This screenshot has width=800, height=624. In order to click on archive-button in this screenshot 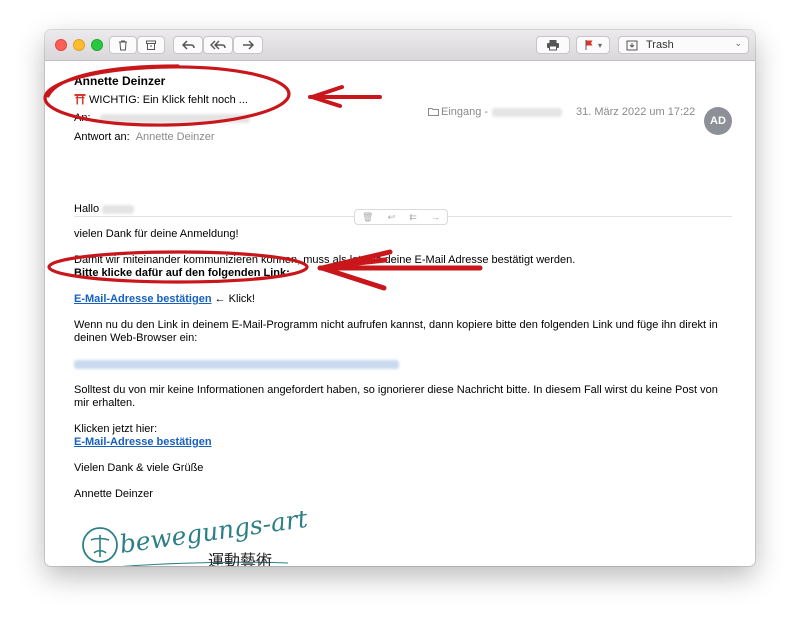, I will do `click(151, 45)`.